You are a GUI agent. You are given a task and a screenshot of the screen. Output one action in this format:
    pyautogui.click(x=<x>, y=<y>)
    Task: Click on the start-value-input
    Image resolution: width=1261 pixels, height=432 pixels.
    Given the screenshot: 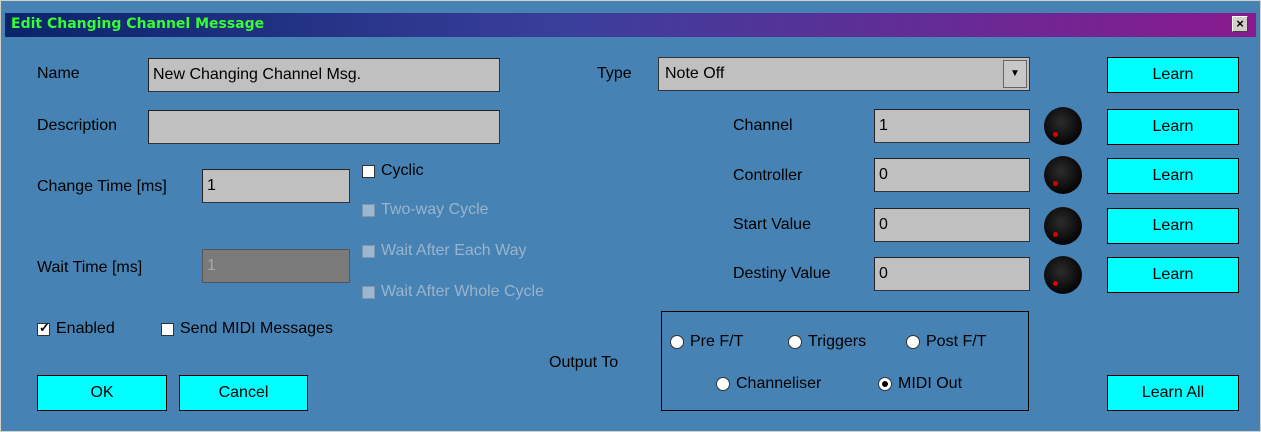 What is the action you would take?
    pyautogui.click(x=952, y=225)
    